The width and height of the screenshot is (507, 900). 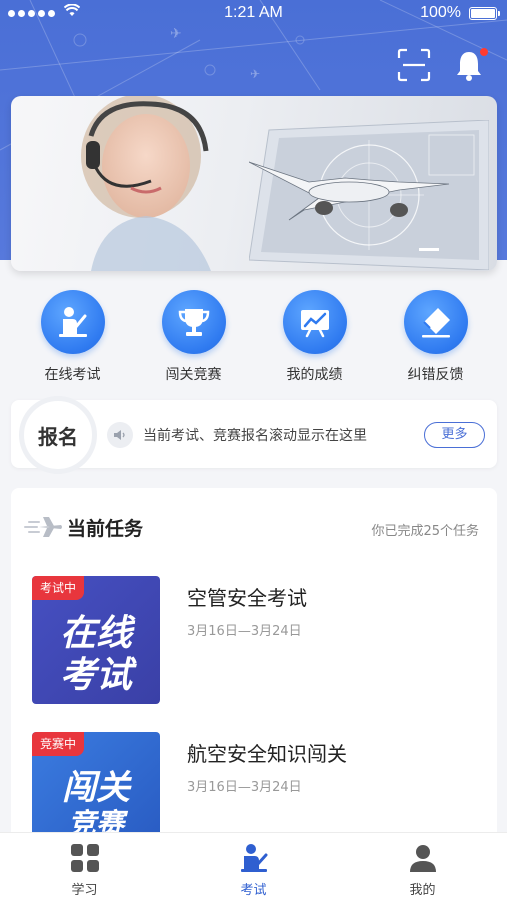 What do you see at coordinates (471, 65) in the screenshot?
I see `bell-icon` at bounding box center [471, 65].